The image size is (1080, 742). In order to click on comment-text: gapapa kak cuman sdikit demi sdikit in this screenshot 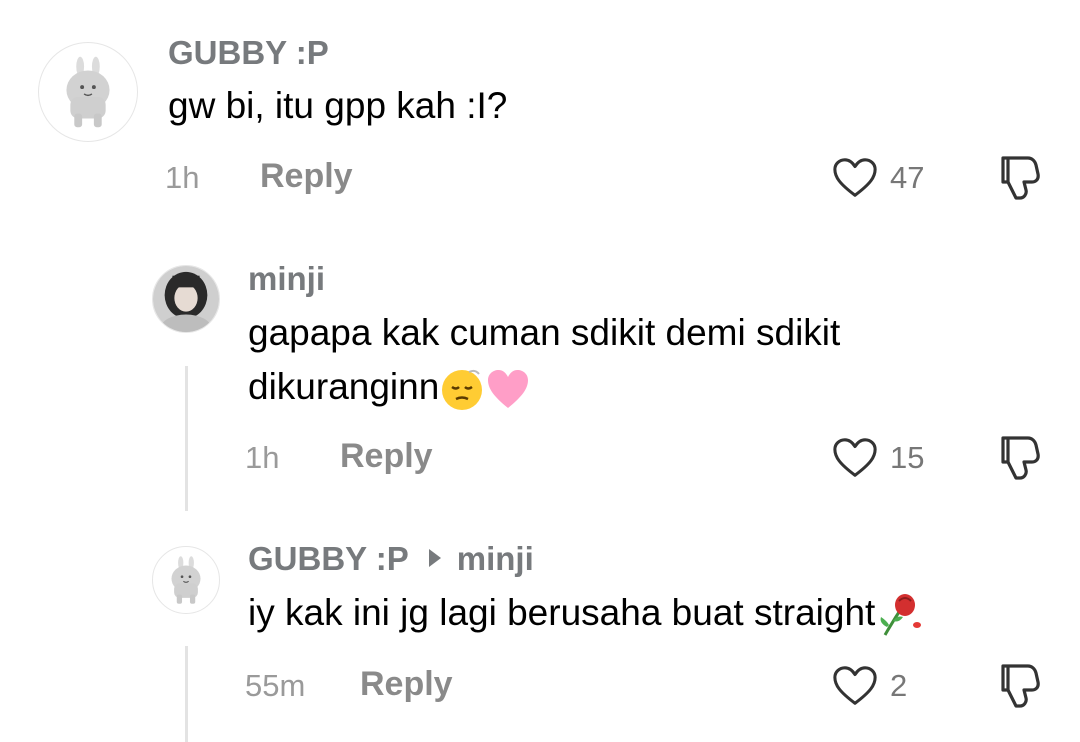, I will do `click(544, 332)`.